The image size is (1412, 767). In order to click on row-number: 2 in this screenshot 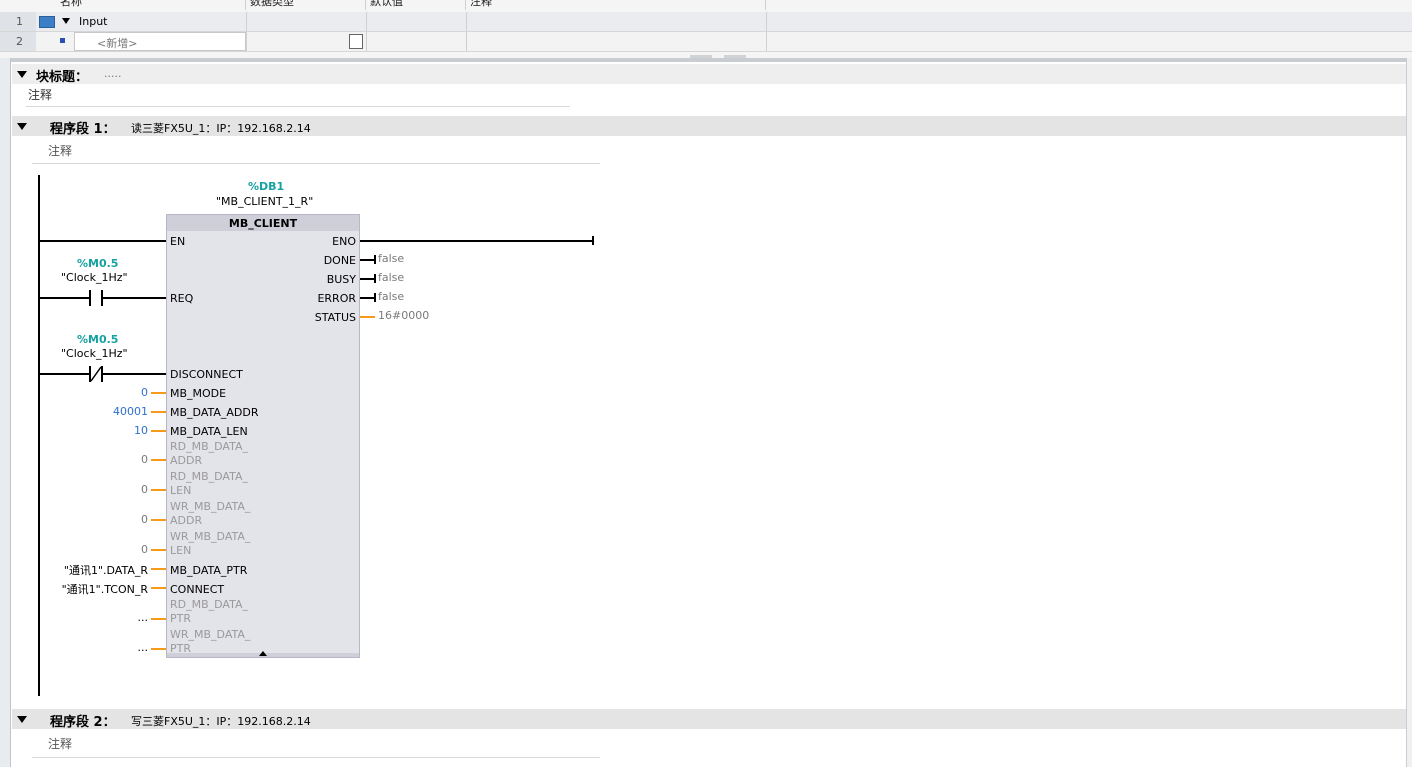, I will do `click(18, 41)`.